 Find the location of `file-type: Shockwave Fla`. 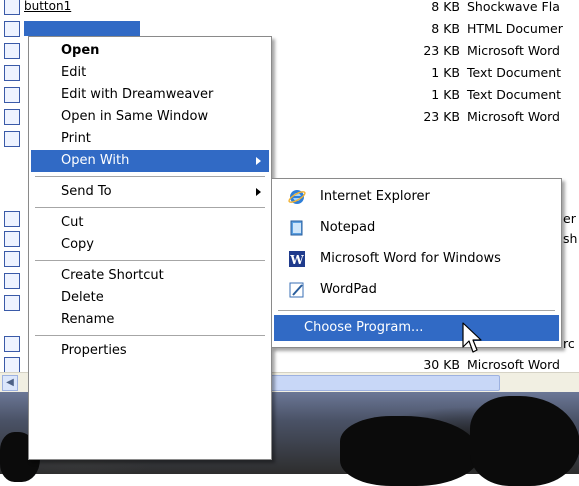

file-type: Shockwave Fla is located at coordinates (513, 7).